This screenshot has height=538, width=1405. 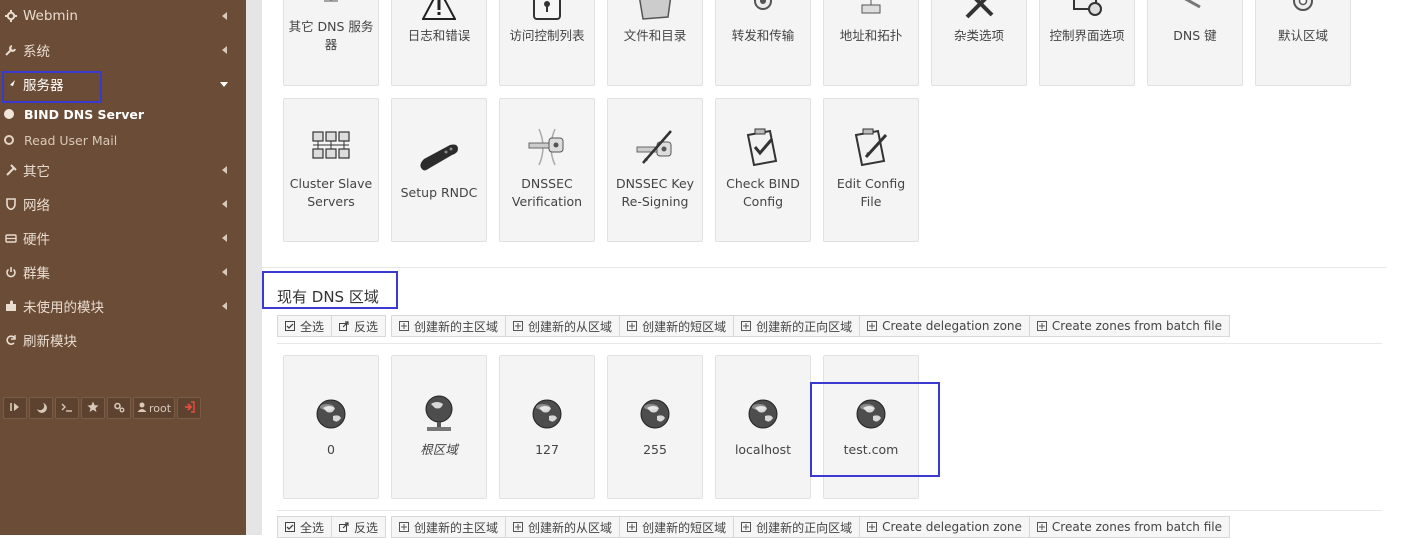 What do you see at coordinates (439, 12) in the screenshot?
I see `warning-icon` at bounding box center [439, 12].